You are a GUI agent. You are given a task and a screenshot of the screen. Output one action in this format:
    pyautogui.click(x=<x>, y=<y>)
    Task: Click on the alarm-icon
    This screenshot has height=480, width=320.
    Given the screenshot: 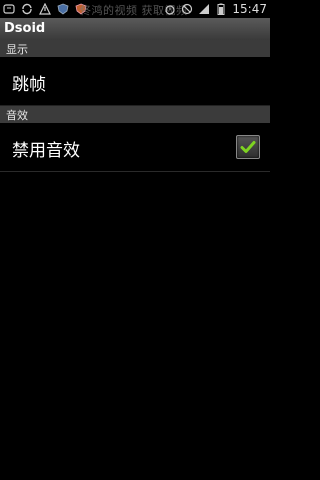 What is the action you would take?
    pyautogui.click(x=170, y=10)
    